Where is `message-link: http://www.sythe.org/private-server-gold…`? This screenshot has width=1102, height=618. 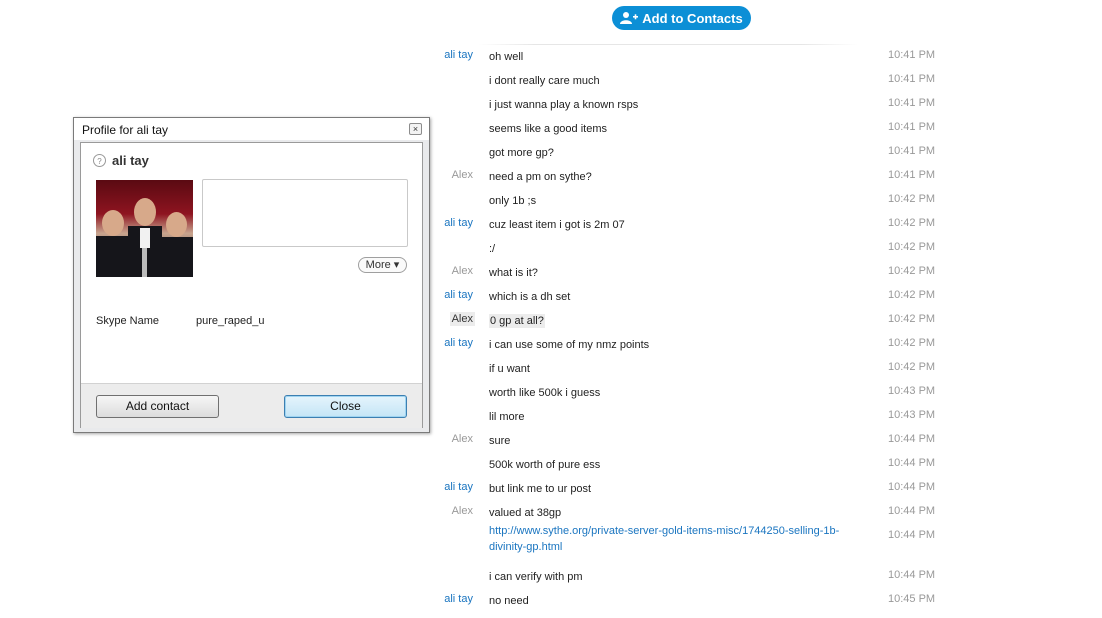
message-link: http://www.sythe.org/private-server-gold… is located at coordinates (667, 539).